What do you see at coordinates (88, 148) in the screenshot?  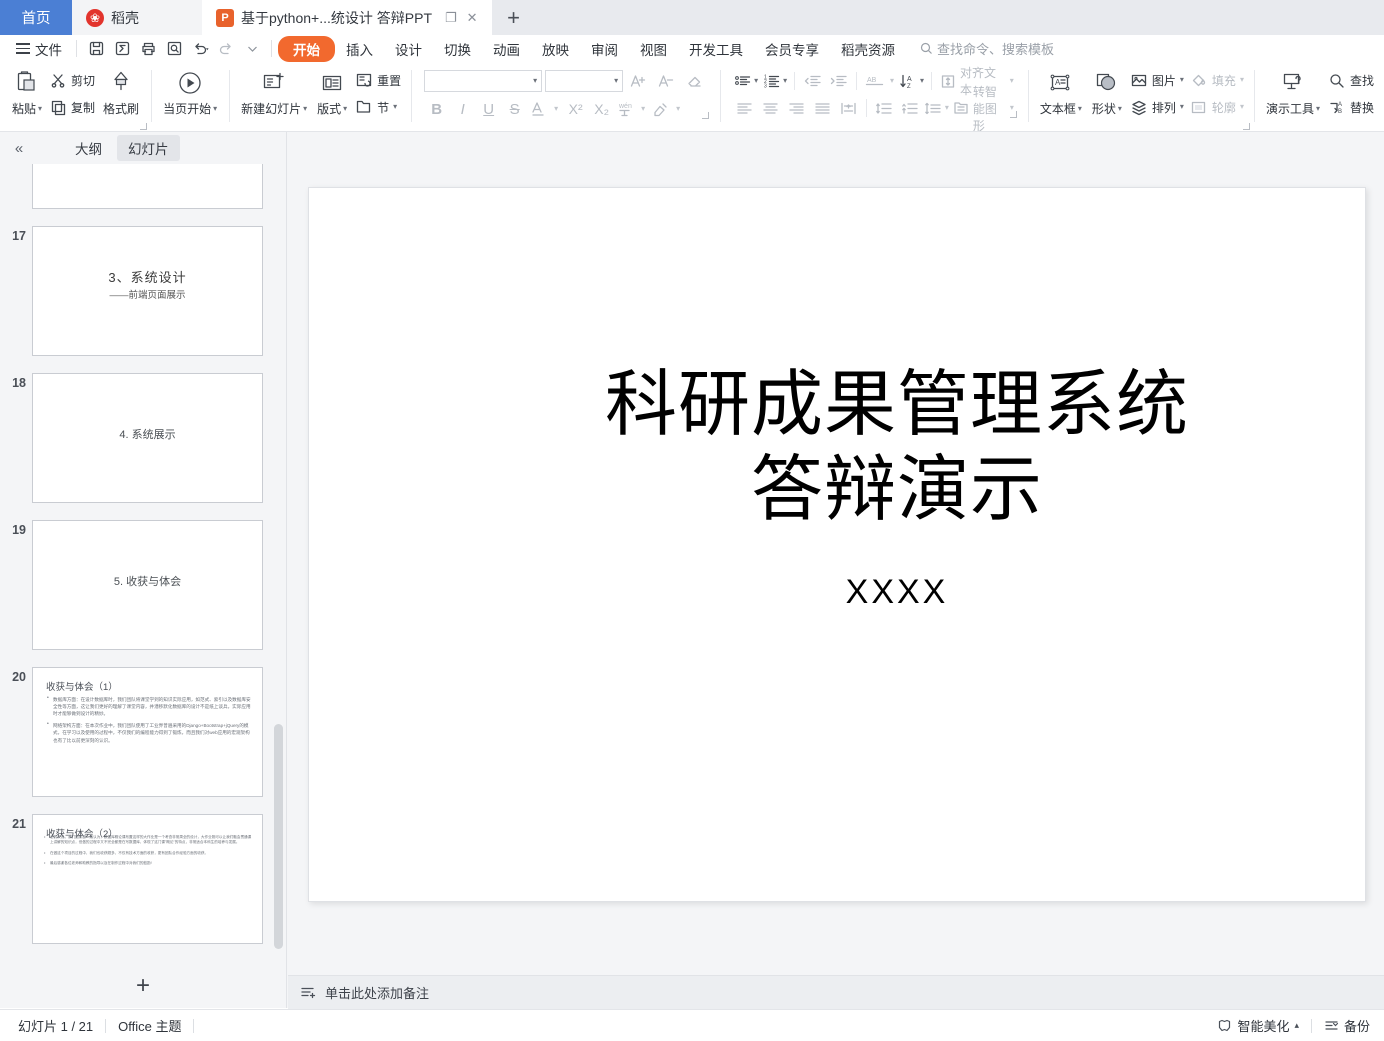 I see `pane-tab-outline: 大纲` at bounding box center [88, 148].